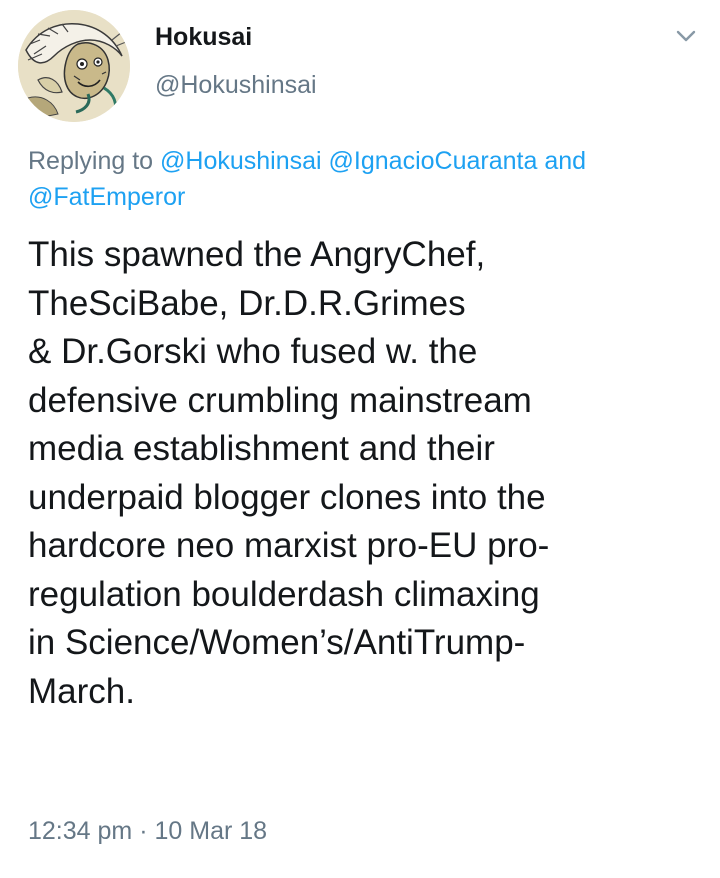 The width and height of the screenshot is (720, 878). Describe the element at coordinates (236, 85) in the screenshot. I see `author-handle: @Hokushinsai` at that location.